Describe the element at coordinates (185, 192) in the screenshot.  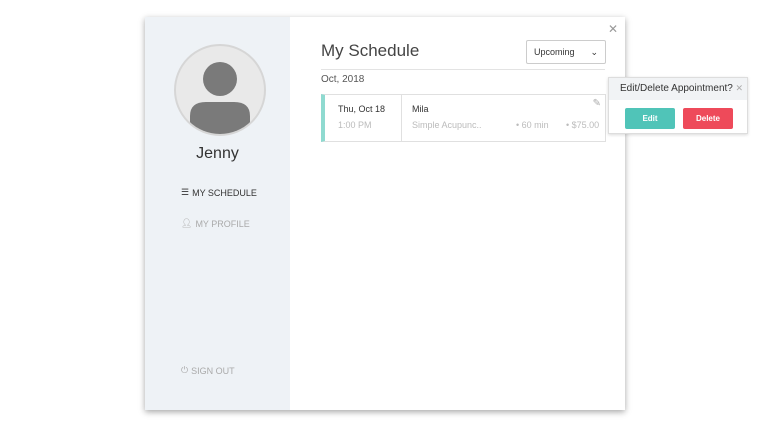
I see `list-icon: ☰` at that location.